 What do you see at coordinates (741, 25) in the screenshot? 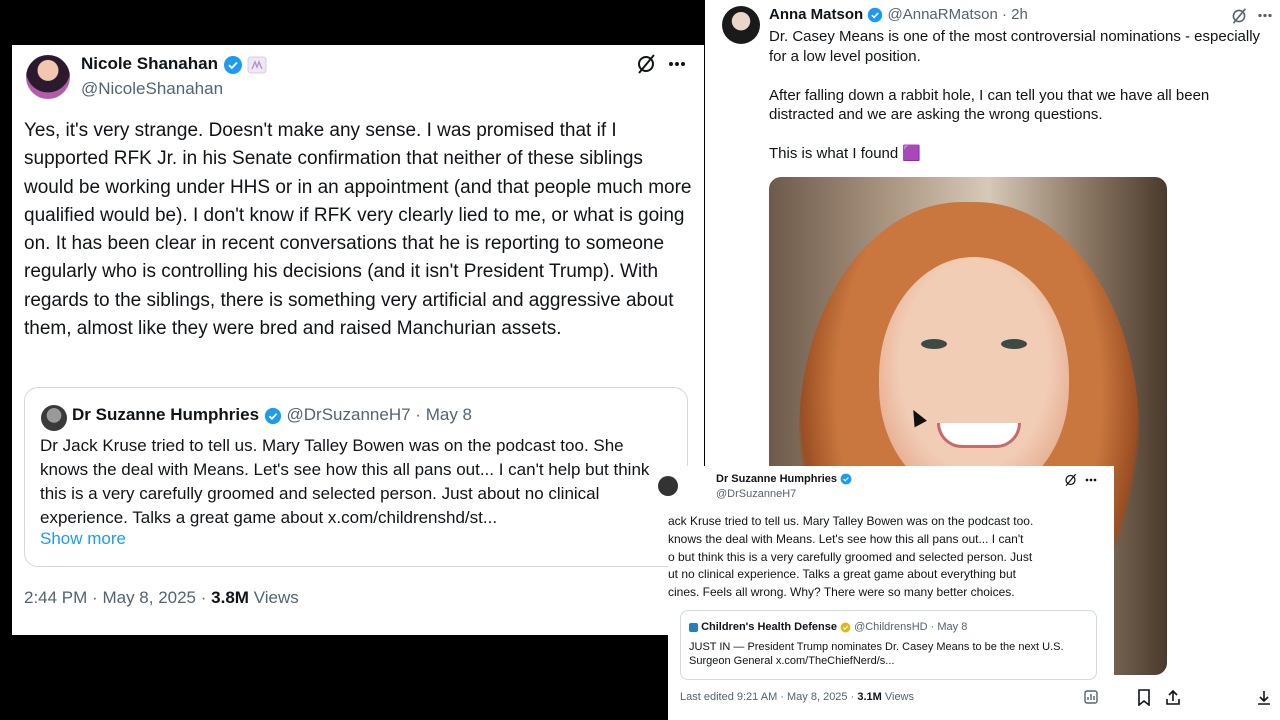
I see `anna-avatar` at bounding box center [741, 25].